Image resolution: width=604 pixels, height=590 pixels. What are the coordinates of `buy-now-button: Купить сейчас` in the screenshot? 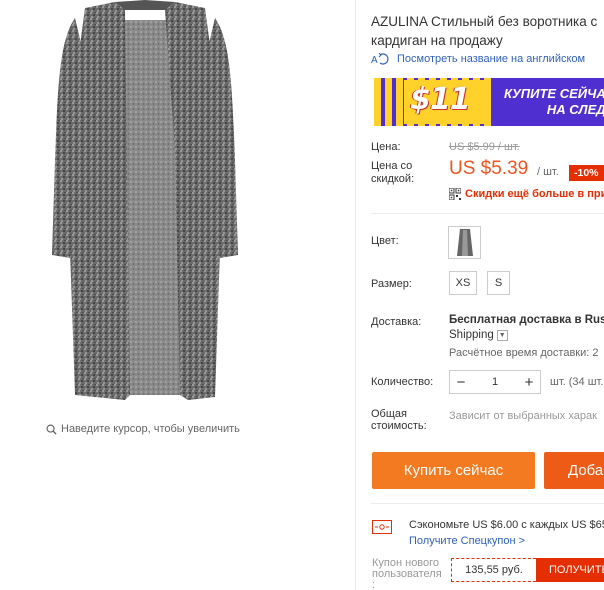 It's located at (453, 470).